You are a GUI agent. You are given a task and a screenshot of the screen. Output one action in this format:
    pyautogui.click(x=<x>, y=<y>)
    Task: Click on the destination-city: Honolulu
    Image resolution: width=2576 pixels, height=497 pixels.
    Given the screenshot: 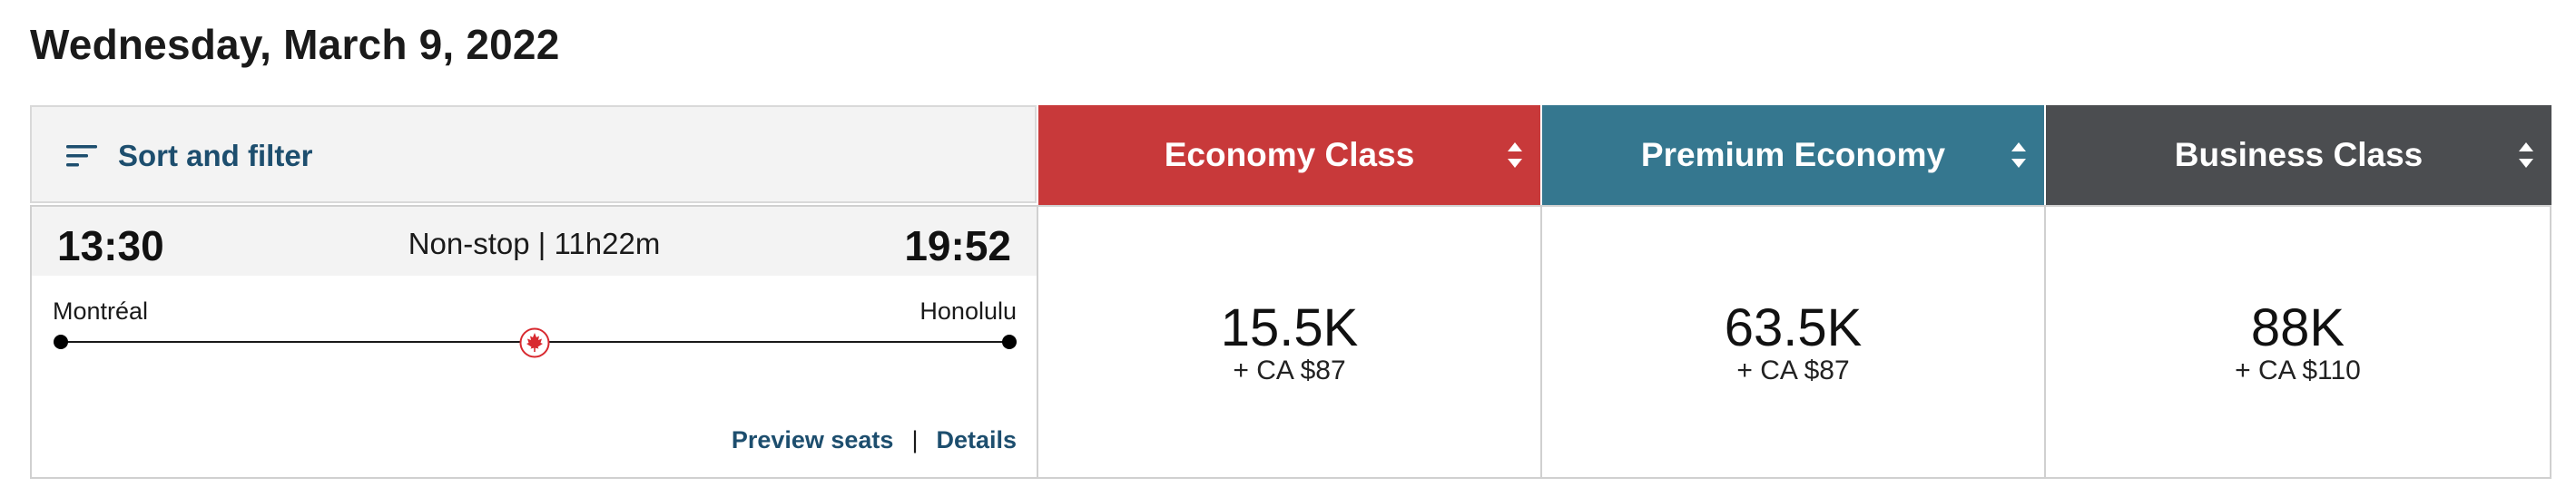 What is the action you would take?
    pyautogui.click(x=968, y=311)
    